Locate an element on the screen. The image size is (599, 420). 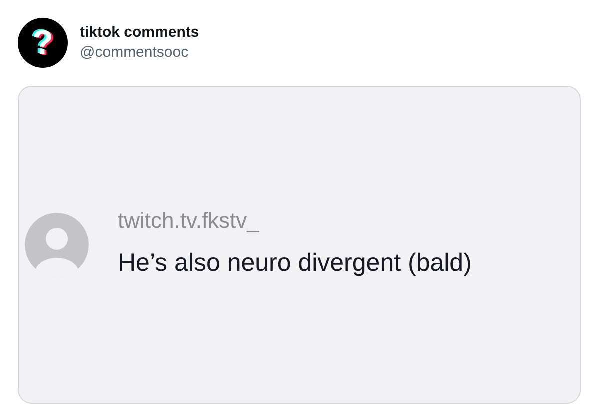
author-handle: @commentsooc is located at coordinates (140, 53).